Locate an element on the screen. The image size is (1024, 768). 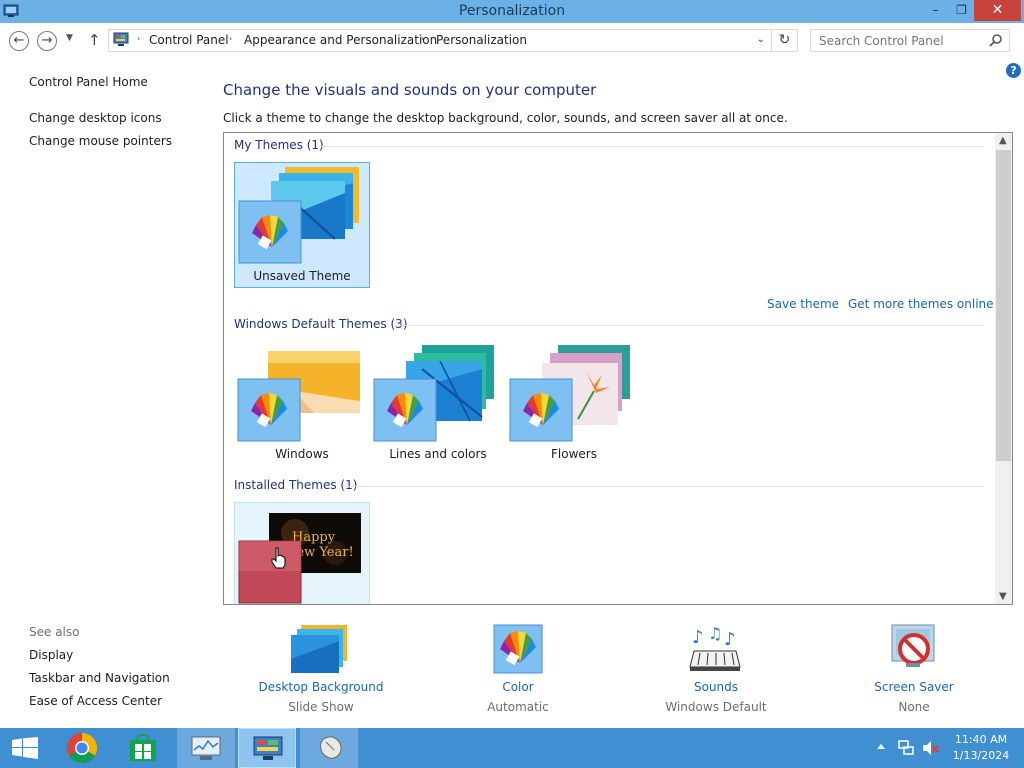
color-value: Automatic is located at coordinates (518, 707).